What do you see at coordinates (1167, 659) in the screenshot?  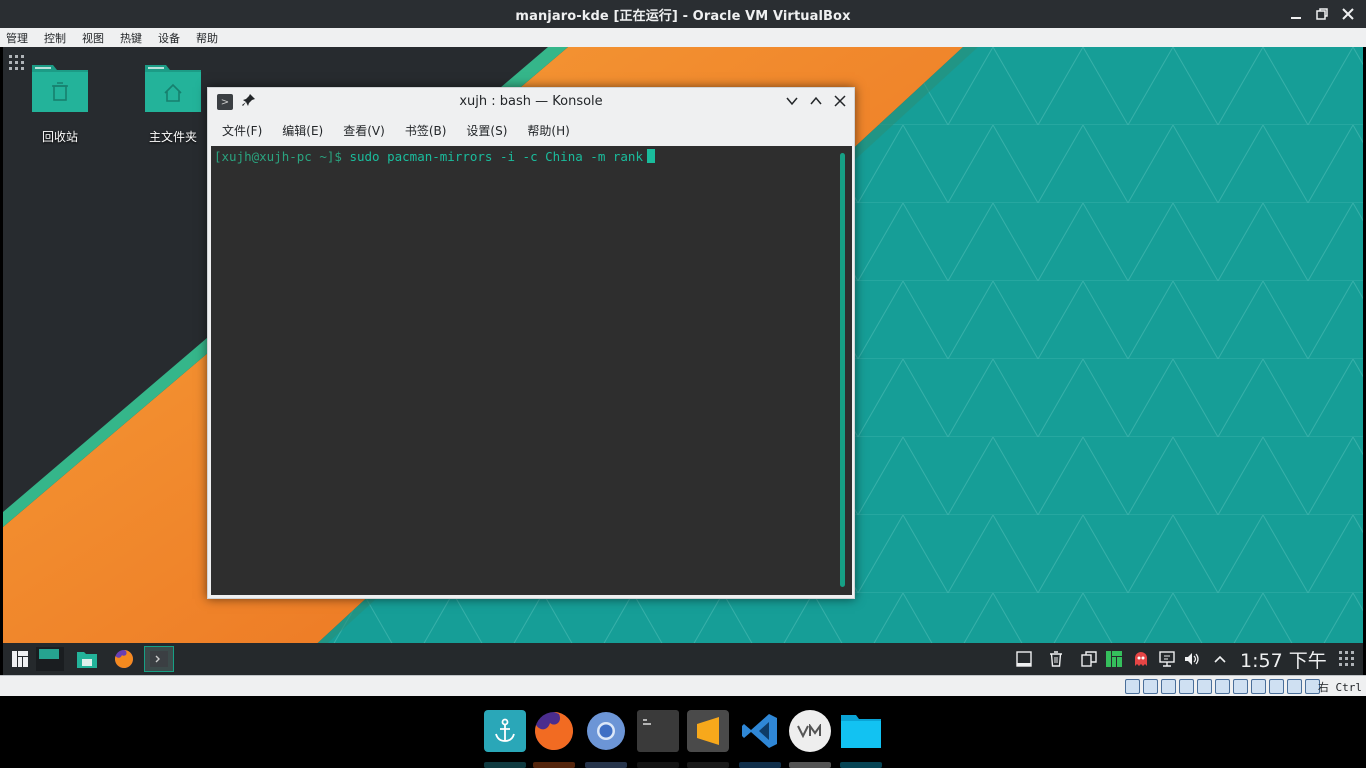 I see `network-icon` at bounding box center [1167, 659].